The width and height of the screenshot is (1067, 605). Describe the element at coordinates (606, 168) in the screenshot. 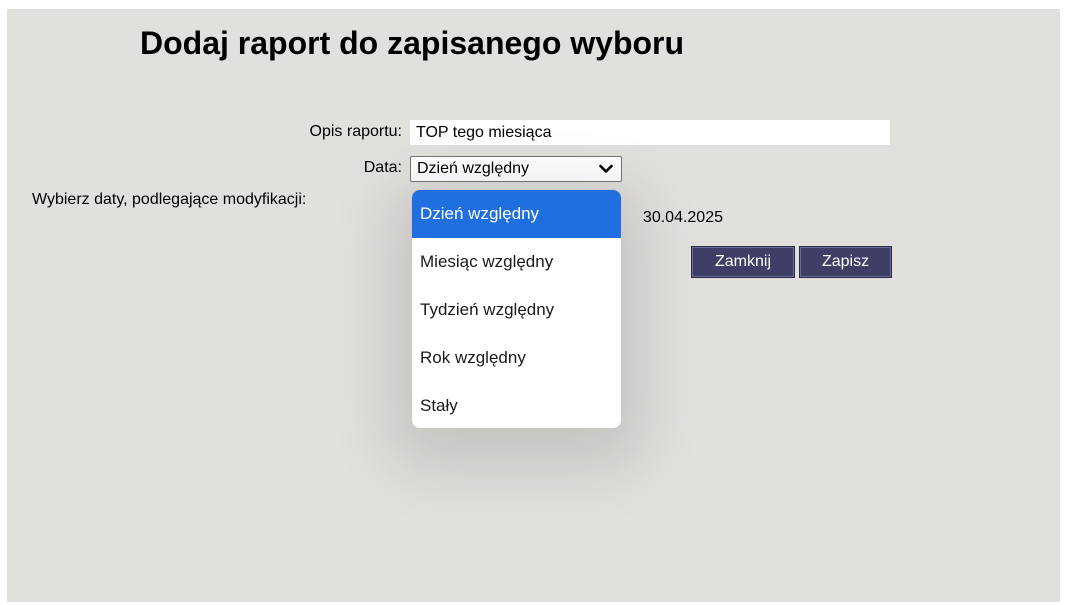

I see `chevron-down-icon` at that location.